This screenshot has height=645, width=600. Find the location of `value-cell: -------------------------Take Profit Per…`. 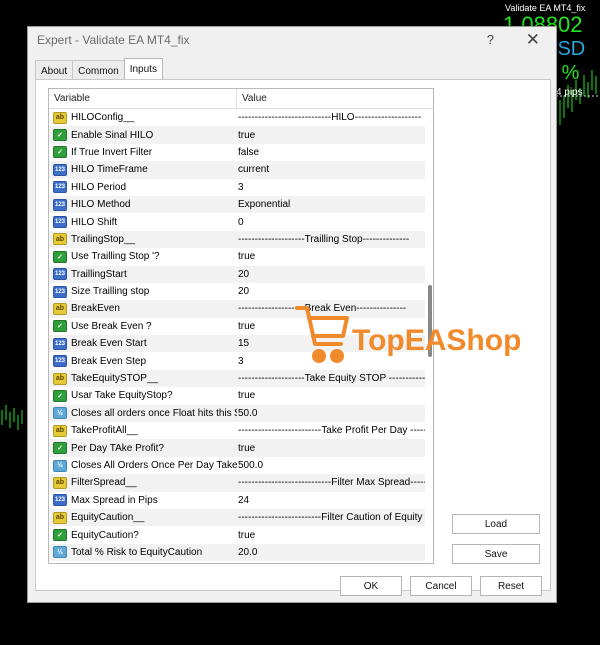

value-cell: -------------------------Take Profit Per… is located at coordinates (335, 430).